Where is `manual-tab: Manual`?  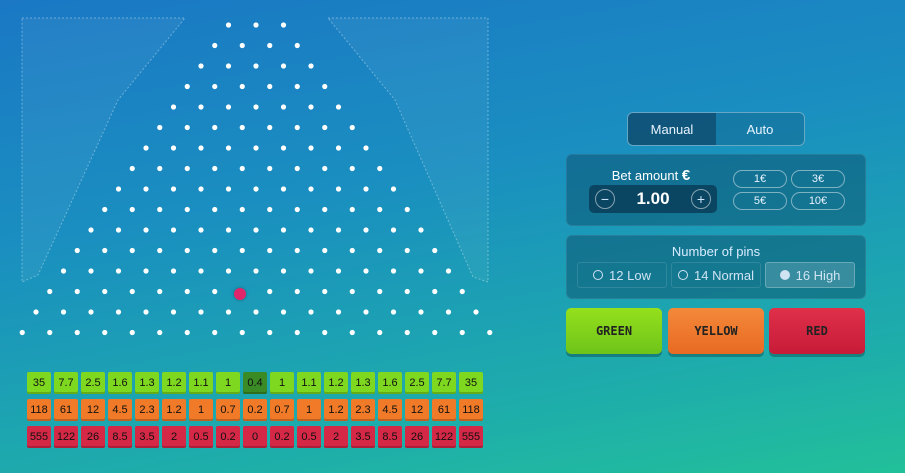
manual-tab: Manual is located at coordinates (672, 129).